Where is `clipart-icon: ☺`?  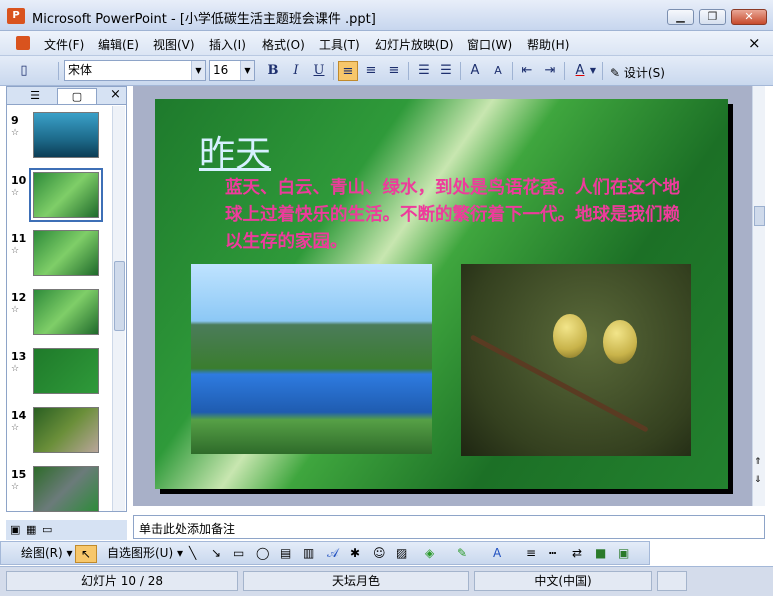 clipart-icon: ☺ is located at coordinates (379, 553).